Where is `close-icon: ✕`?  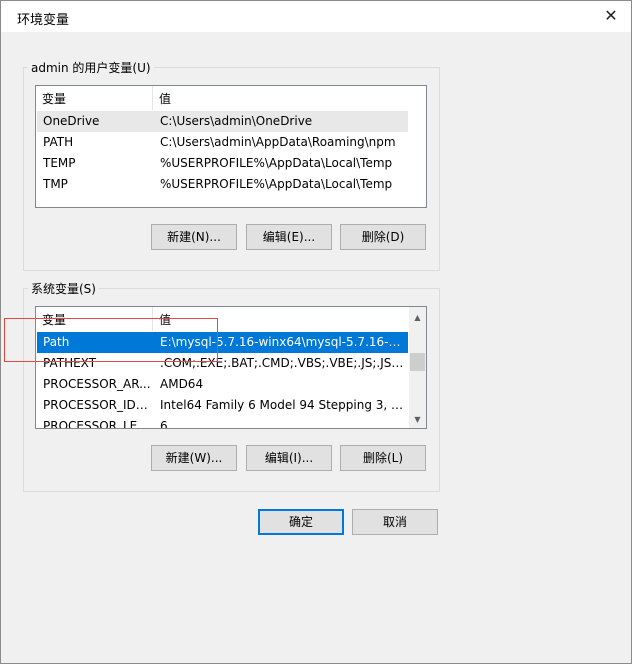
close-icon: ✕ is located at coordinates (611, 15).